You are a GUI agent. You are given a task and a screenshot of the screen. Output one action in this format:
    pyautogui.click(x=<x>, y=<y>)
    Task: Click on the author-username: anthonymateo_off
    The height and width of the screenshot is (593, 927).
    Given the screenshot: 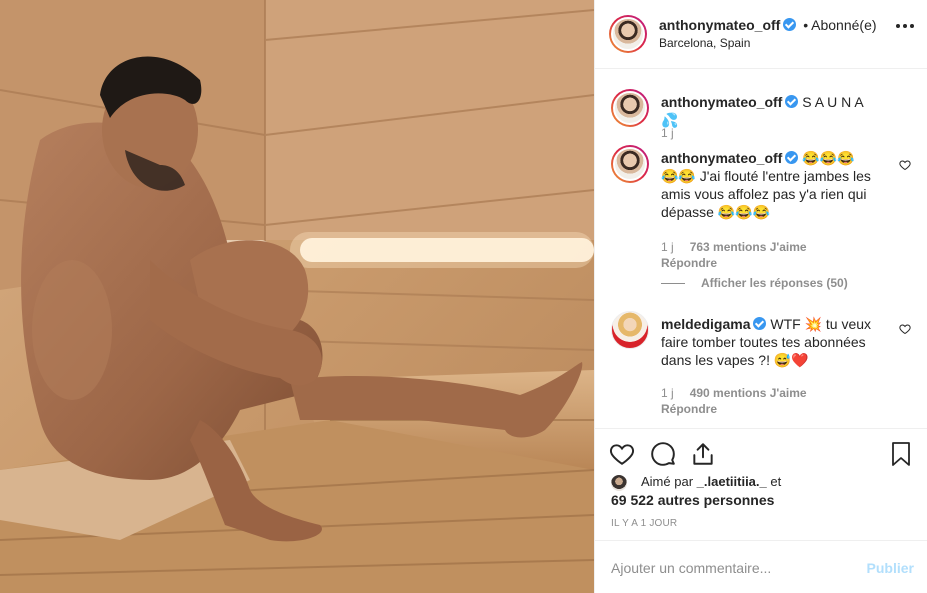 What is the action you would take?
    pyautogui.click(x=719, y=25)
    